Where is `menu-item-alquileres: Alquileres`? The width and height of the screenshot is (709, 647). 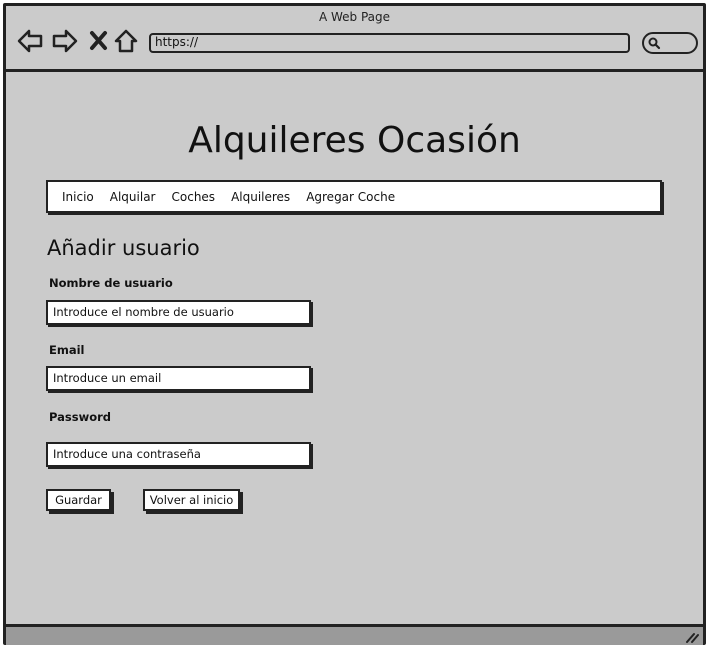
menu-item-alquileres: Alquileres is located at coordinates (260, 197).